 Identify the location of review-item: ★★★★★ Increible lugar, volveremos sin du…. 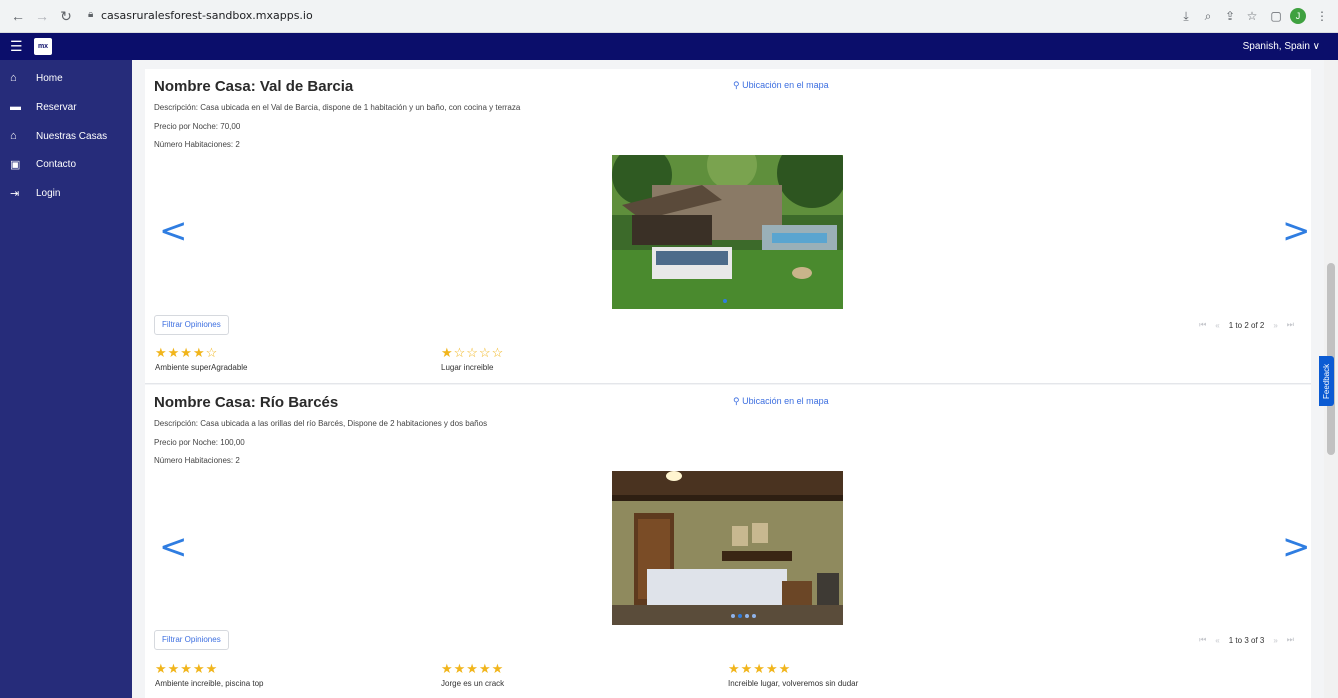
(793, 675).